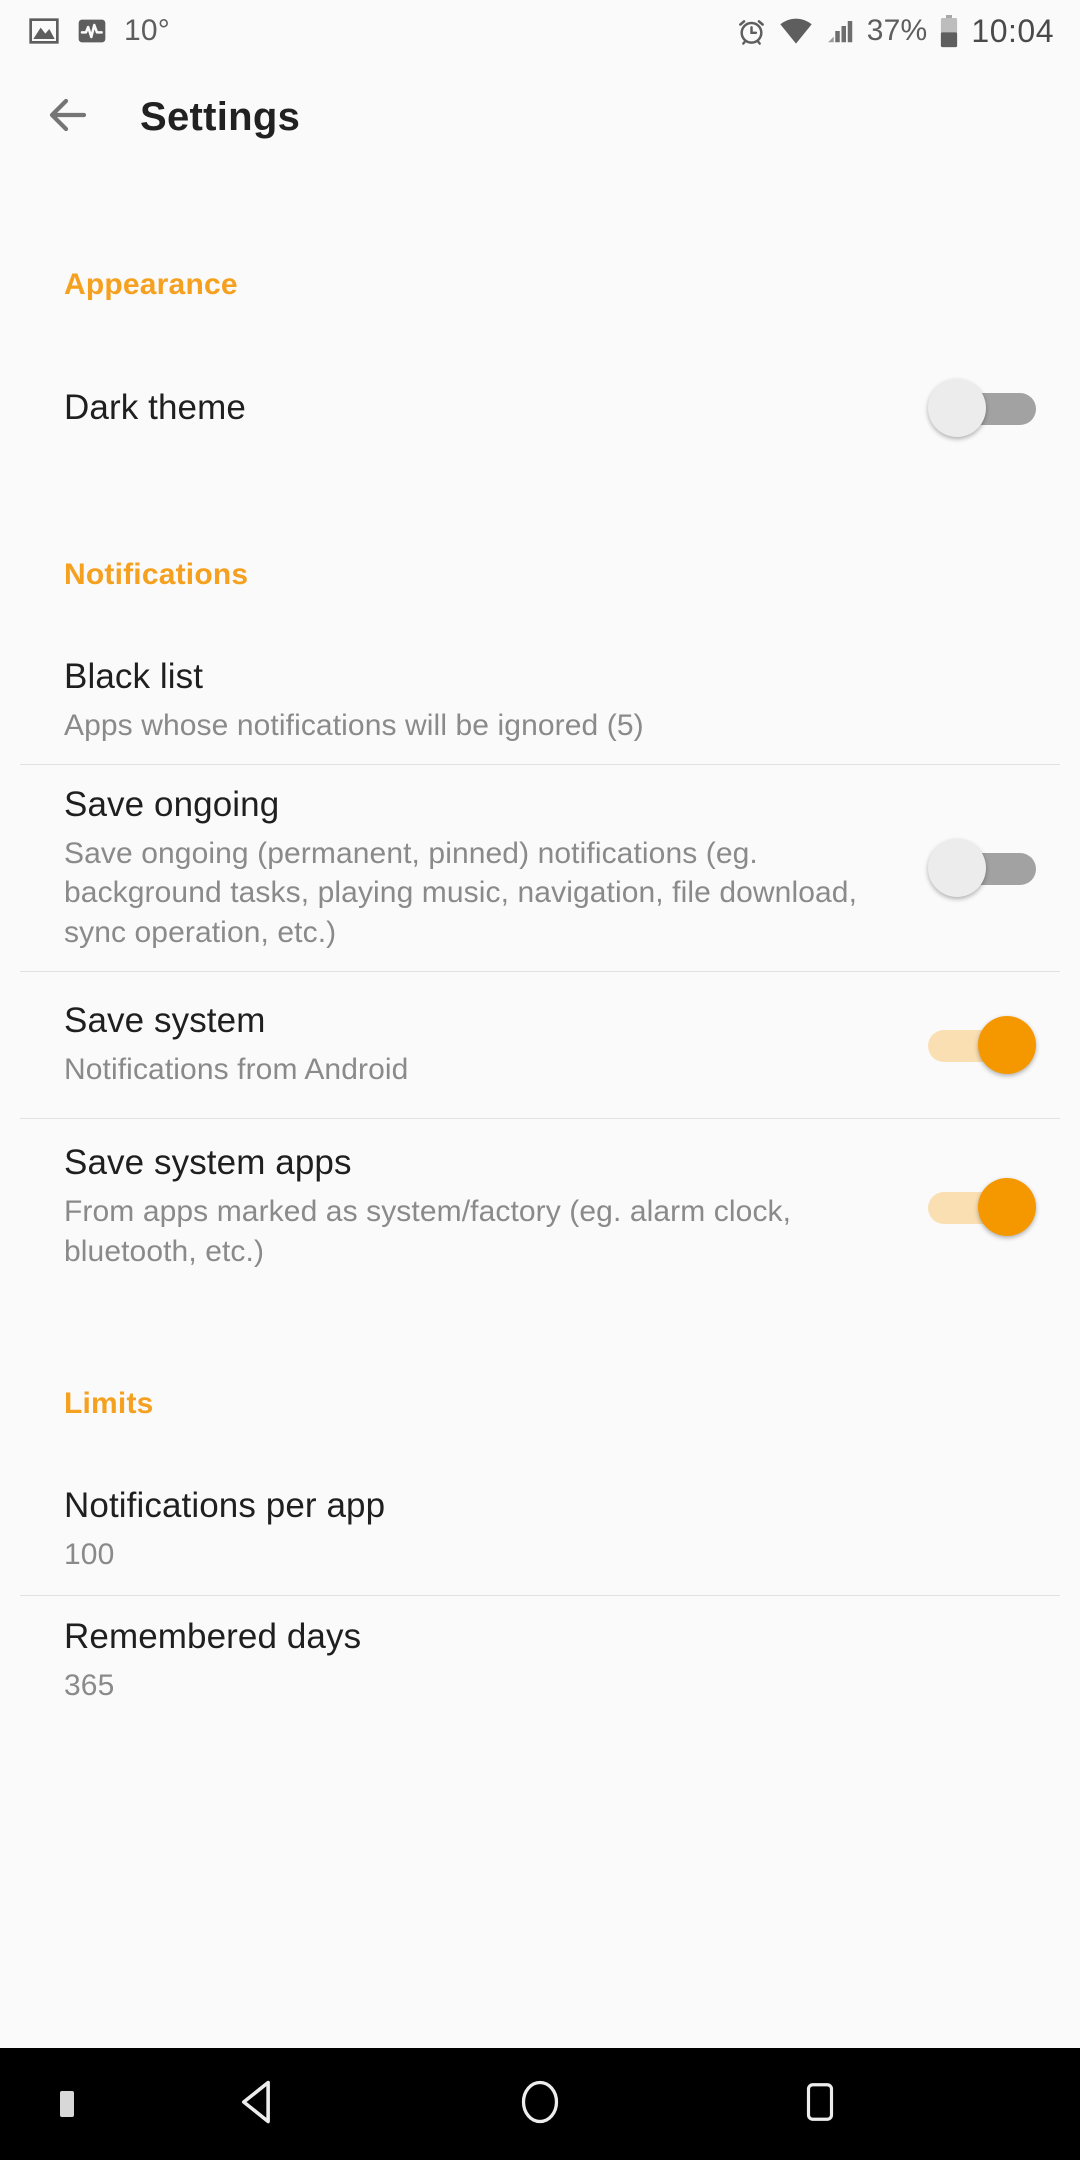  Describe the element at coordinates (496, 408) in the screenshot. I see `dark-theme-text: Dark theme` at that location.